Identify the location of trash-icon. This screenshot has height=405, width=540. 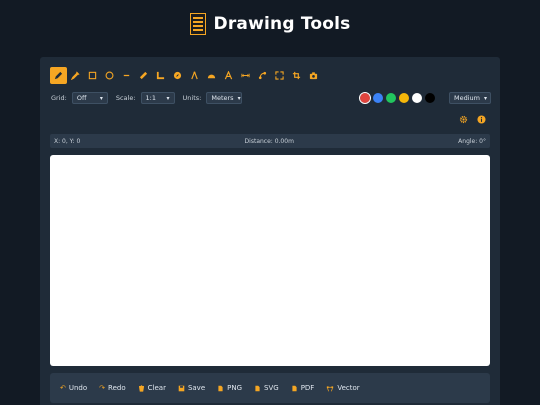
(141, 388).